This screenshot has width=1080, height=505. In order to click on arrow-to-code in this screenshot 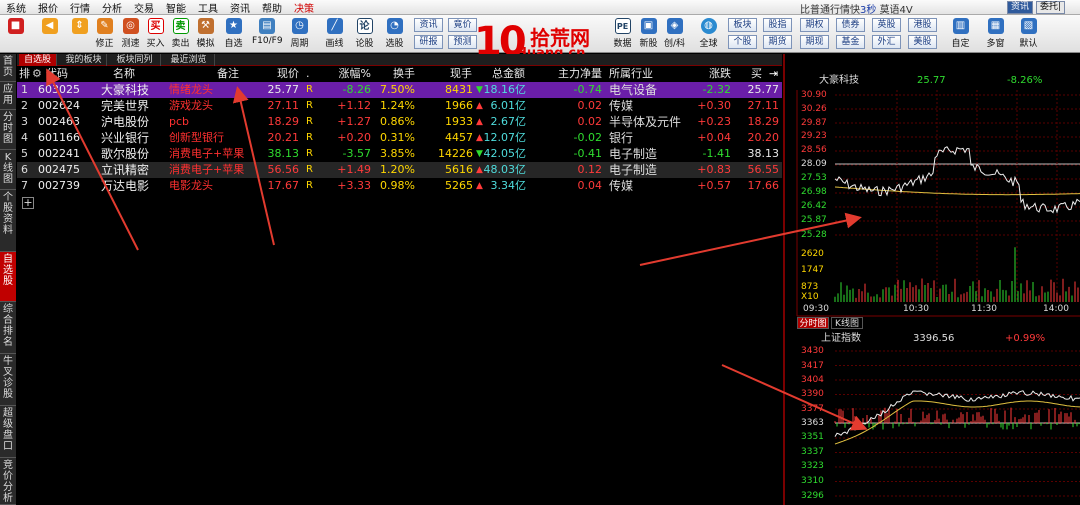, I will do `click(92, 159)`.